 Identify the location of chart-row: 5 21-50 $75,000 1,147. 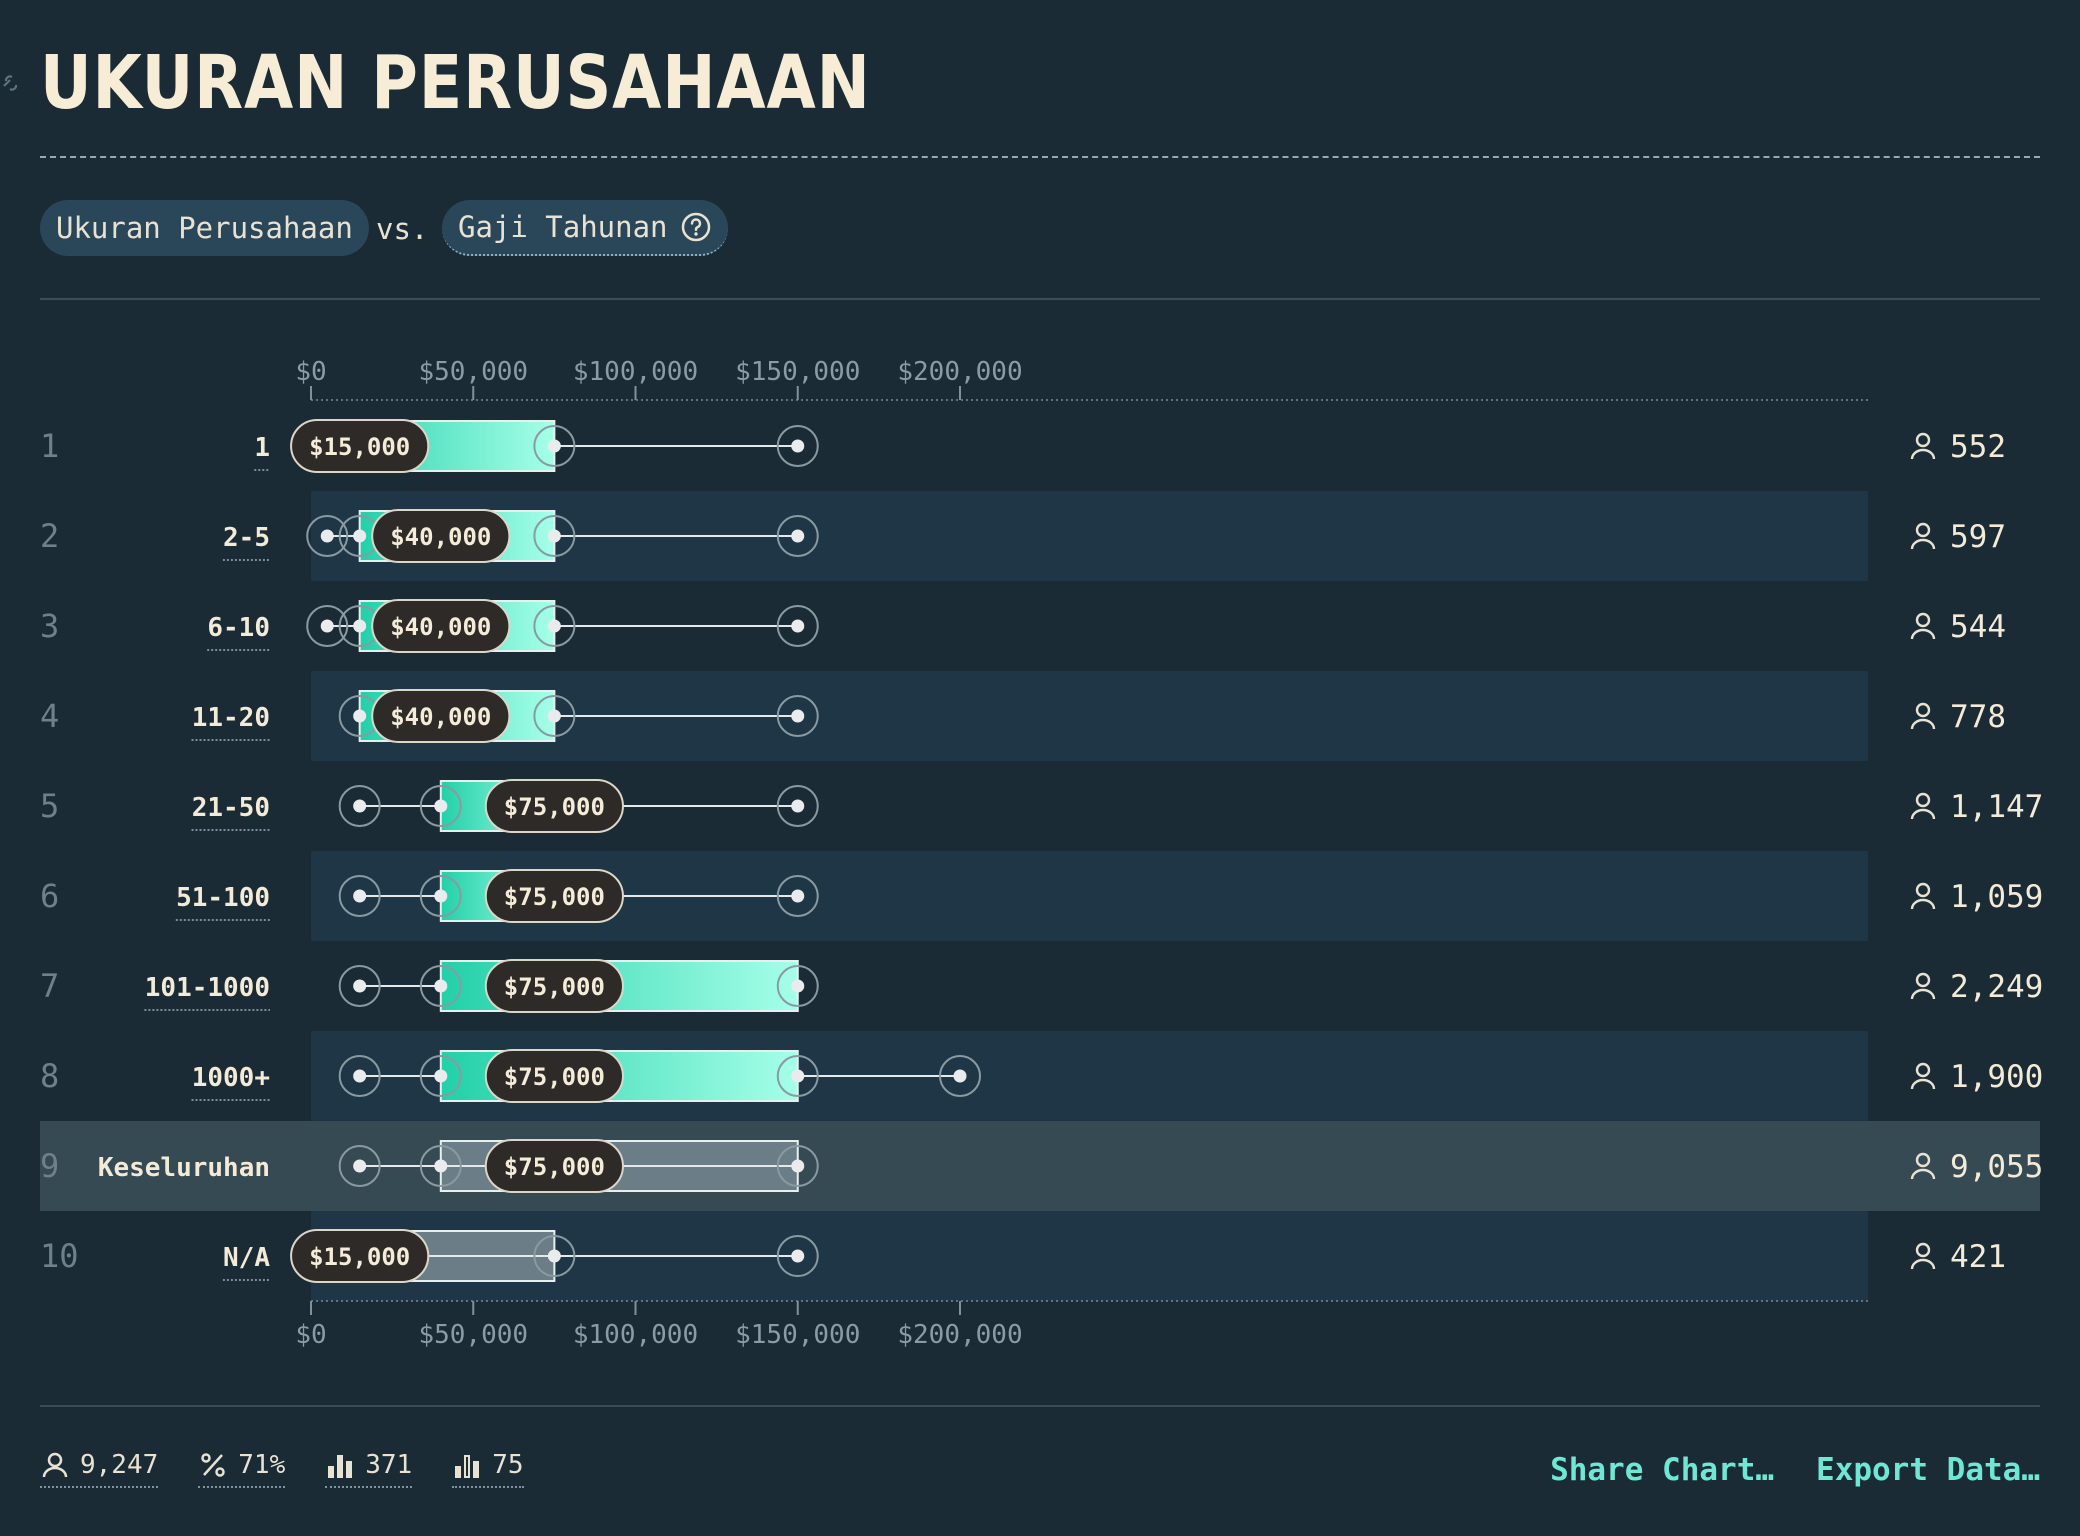
(1041, 806).